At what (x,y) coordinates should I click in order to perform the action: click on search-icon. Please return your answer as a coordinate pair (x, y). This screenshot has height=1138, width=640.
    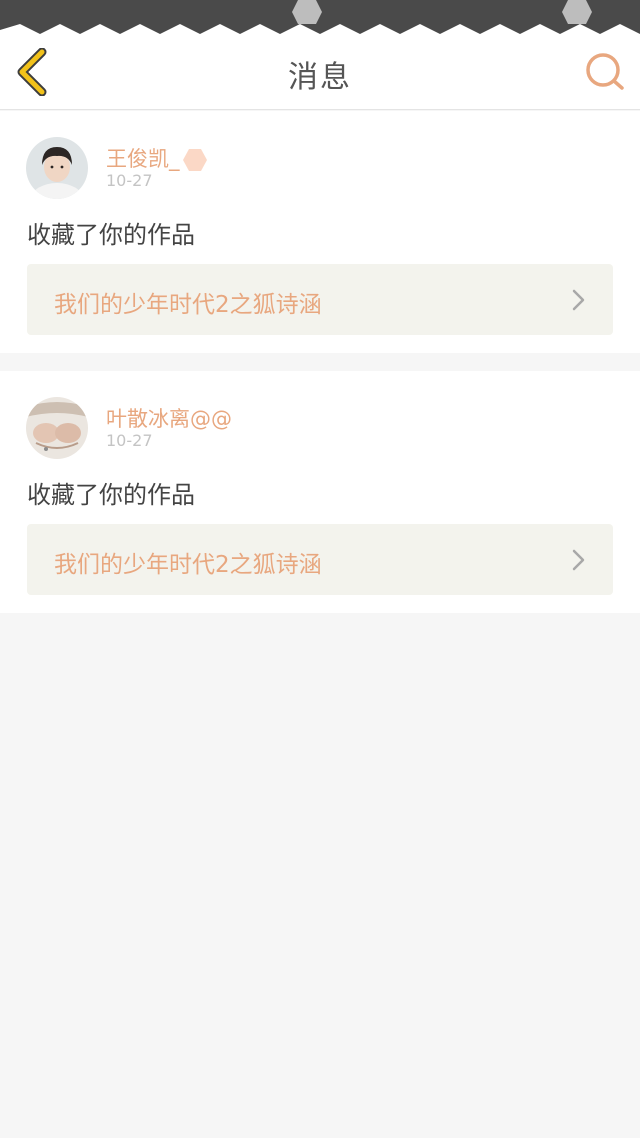
    Looking at the image, I should click on (605, 71).